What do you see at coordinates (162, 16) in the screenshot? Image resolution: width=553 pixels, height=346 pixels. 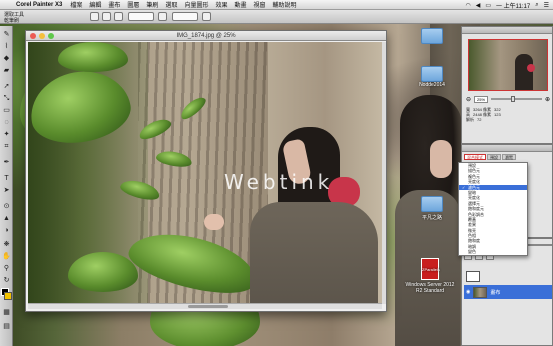 I see `lasso-icon` at bounding box center [162, 16].